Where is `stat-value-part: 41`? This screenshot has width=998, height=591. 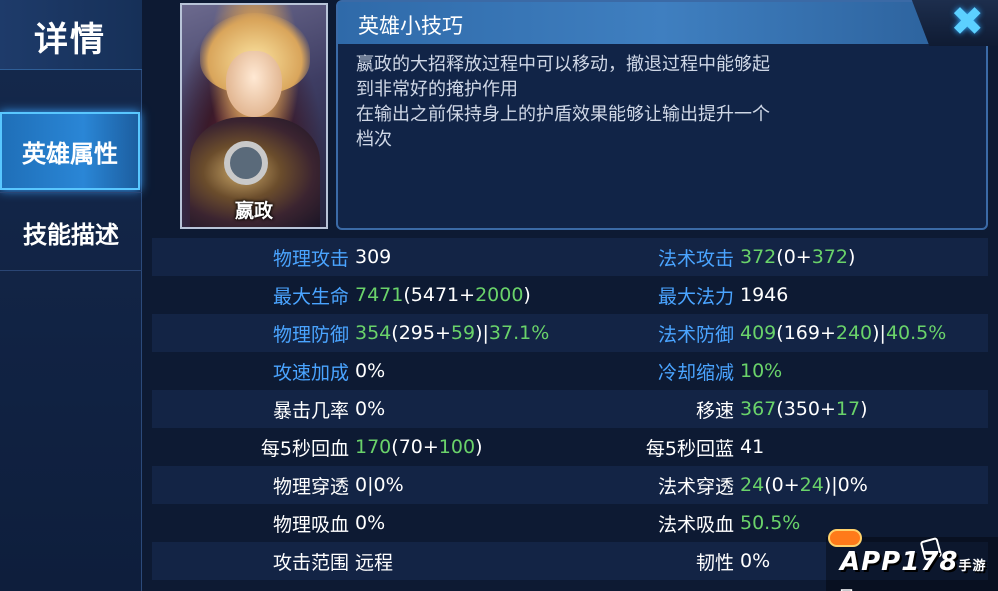
stat-value-part: 41 is located at coordinates (752, 447).